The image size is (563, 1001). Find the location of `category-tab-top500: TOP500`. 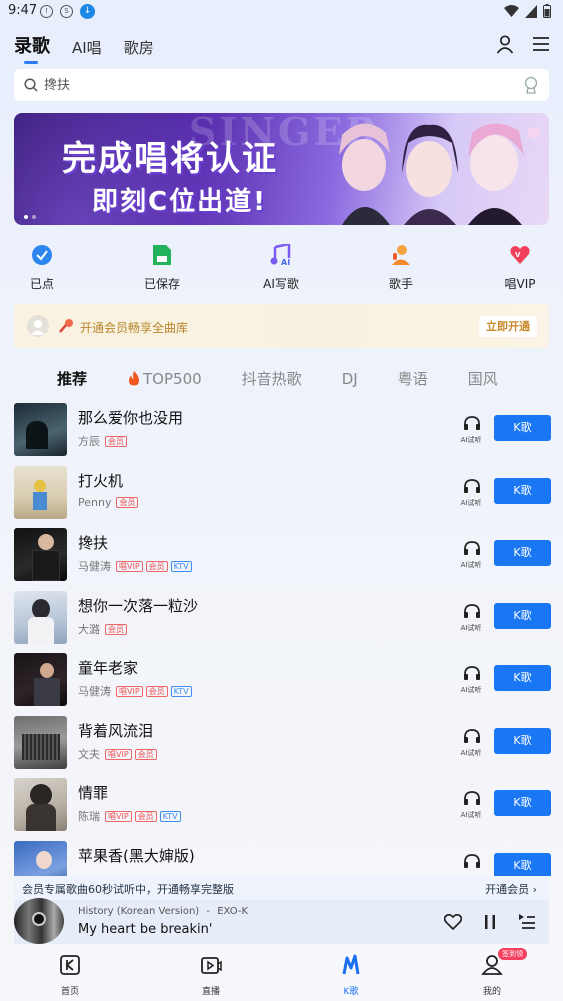

category-tab-top500: TOP500 is located at coordinates (164, 379).